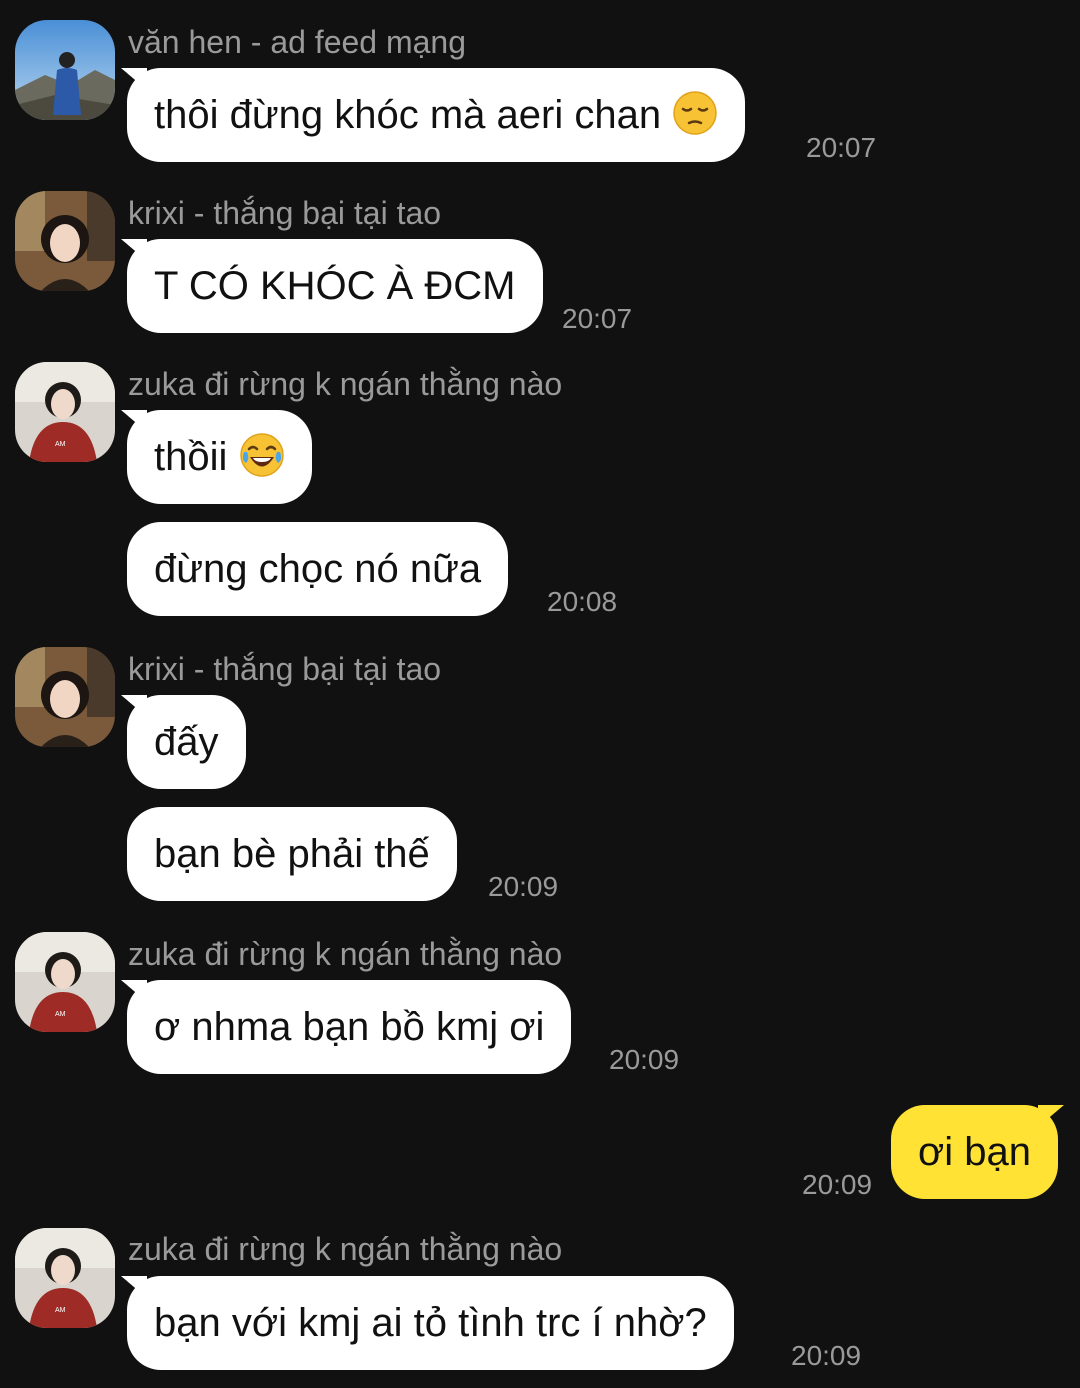  I want to click on outgoing-message-bubble: ơi bạn, so click(974, 1152).